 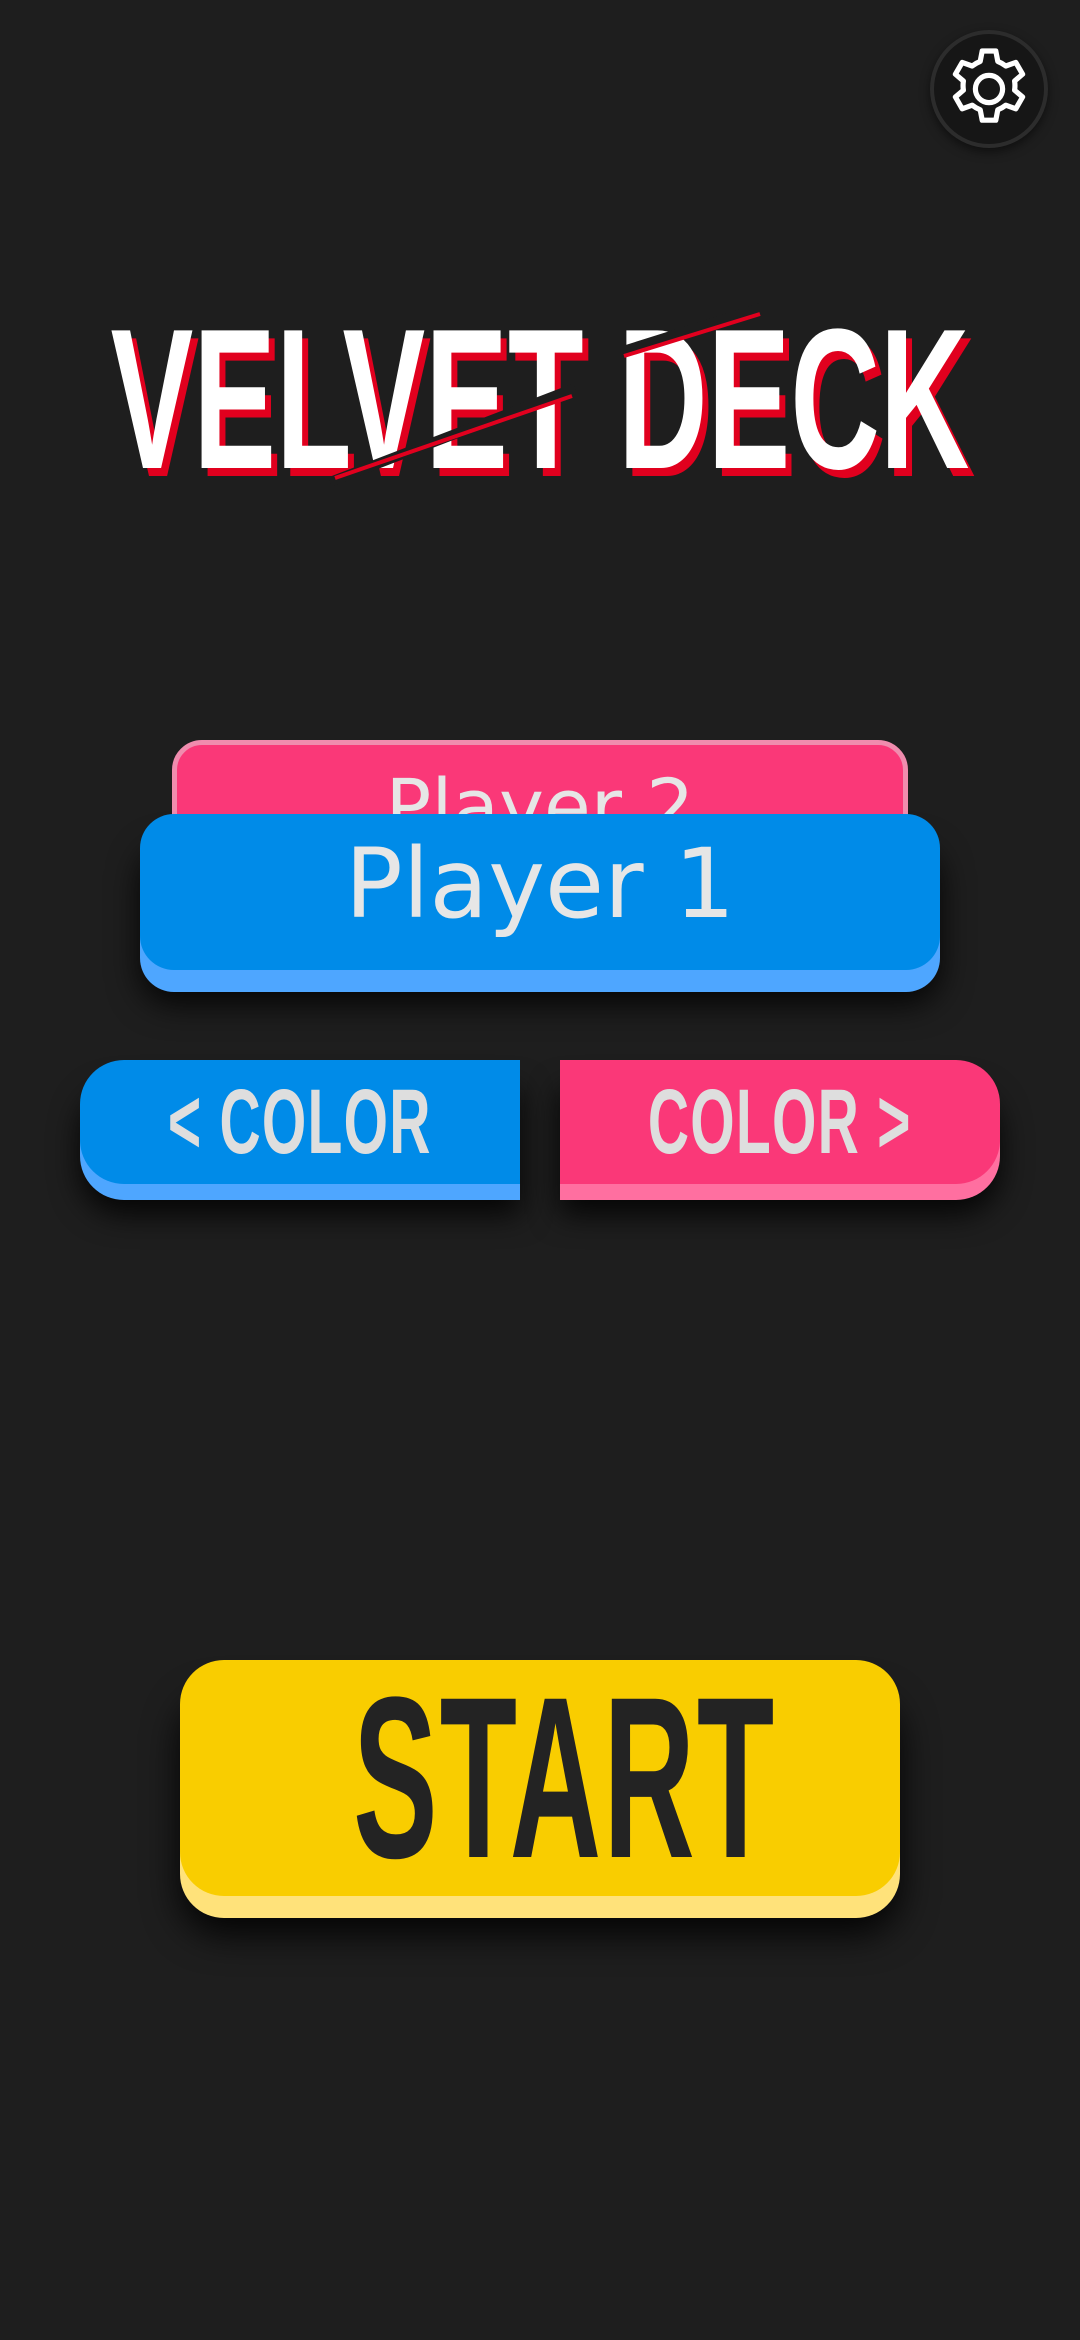 I want to click on gear-icon, so click(x=989, y=85).